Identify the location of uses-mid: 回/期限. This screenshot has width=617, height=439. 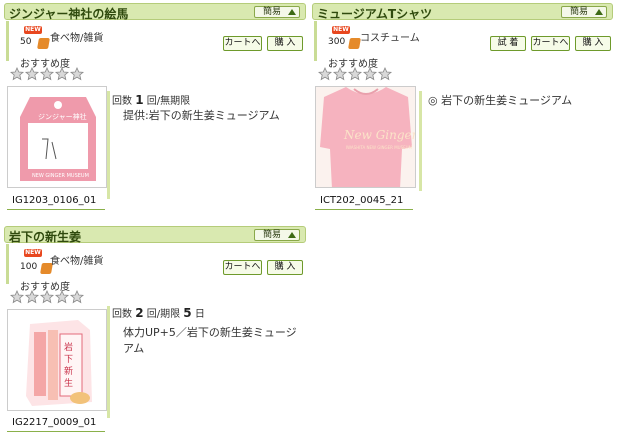
(163, 314).